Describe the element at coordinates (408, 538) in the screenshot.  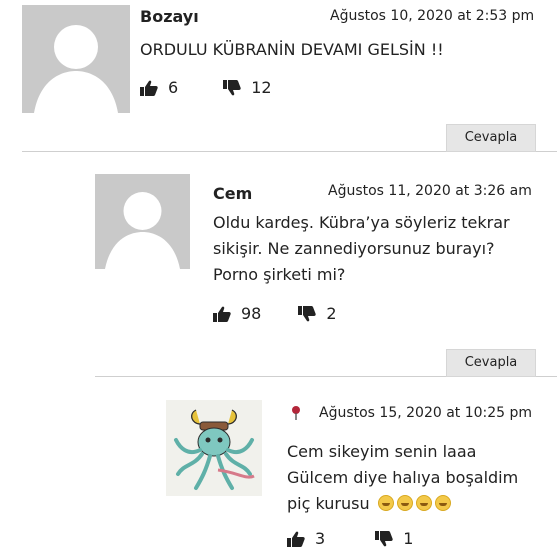
I see `dislike-count: 1` at that location.